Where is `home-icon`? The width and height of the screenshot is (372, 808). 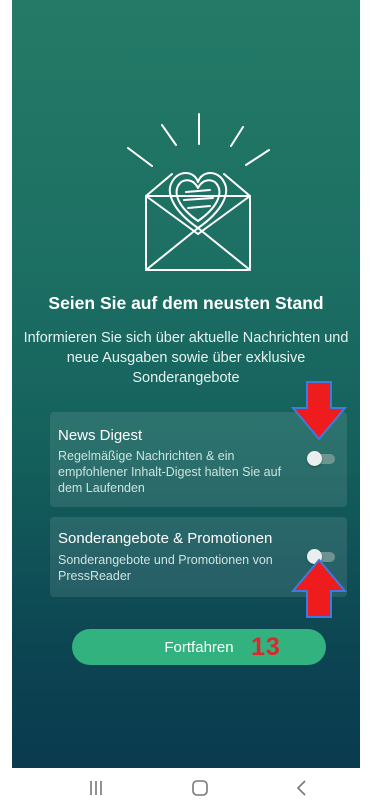 home-icon is located at coordinates (200, 788).